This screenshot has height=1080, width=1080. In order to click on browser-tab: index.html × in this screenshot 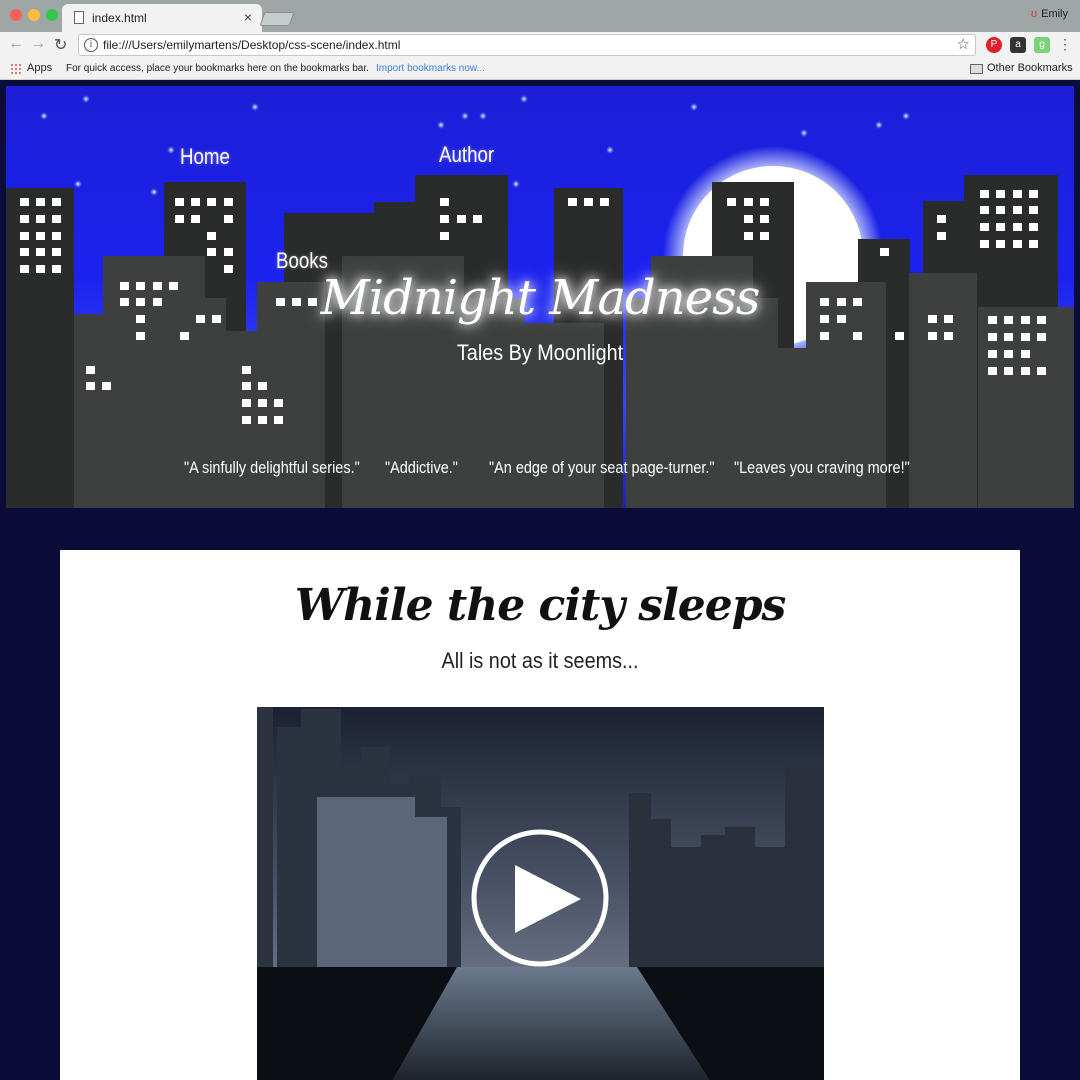, I will do `click(162, 18)`.